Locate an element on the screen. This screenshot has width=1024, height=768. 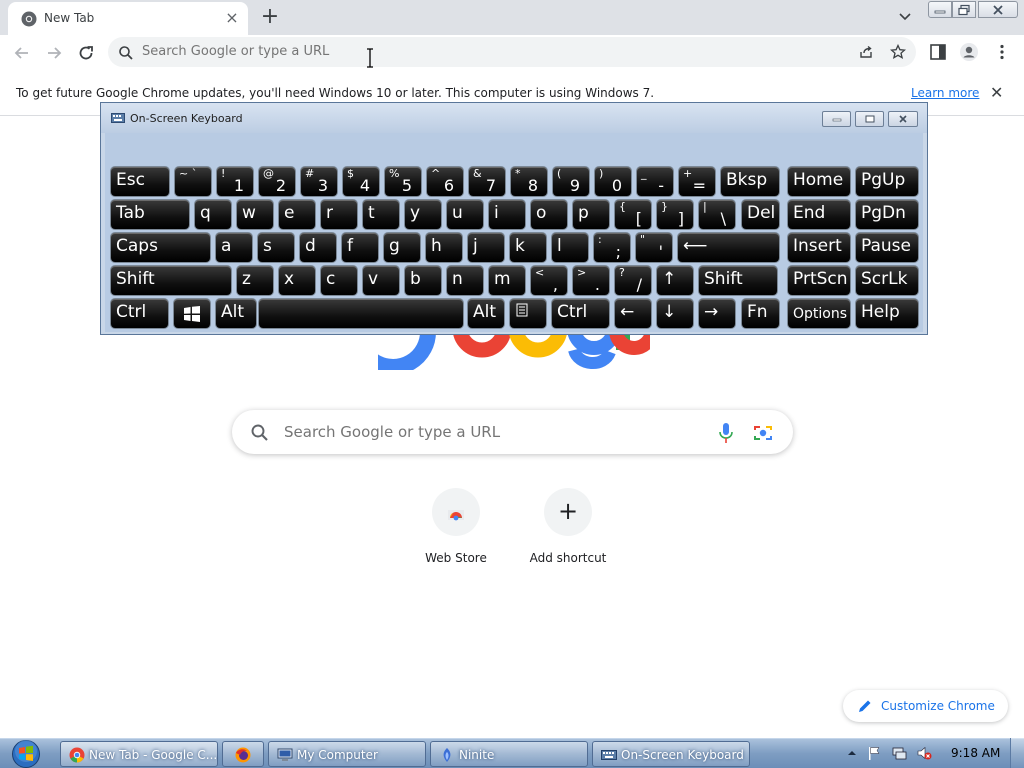
volume-muted-icon is located at coordinates (924, 753).